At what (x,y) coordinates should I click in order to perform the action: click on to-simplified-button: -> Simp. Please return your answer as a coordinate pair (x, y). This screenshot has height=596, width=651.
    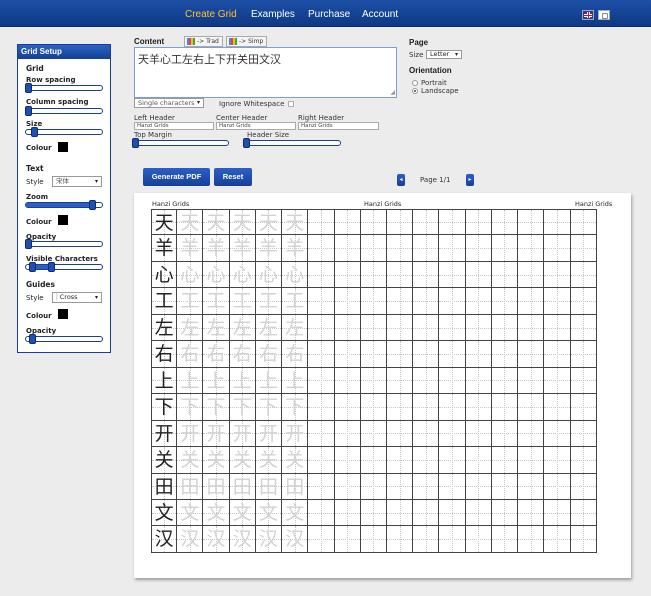
    Looking at the image, I should click on (247, 41).